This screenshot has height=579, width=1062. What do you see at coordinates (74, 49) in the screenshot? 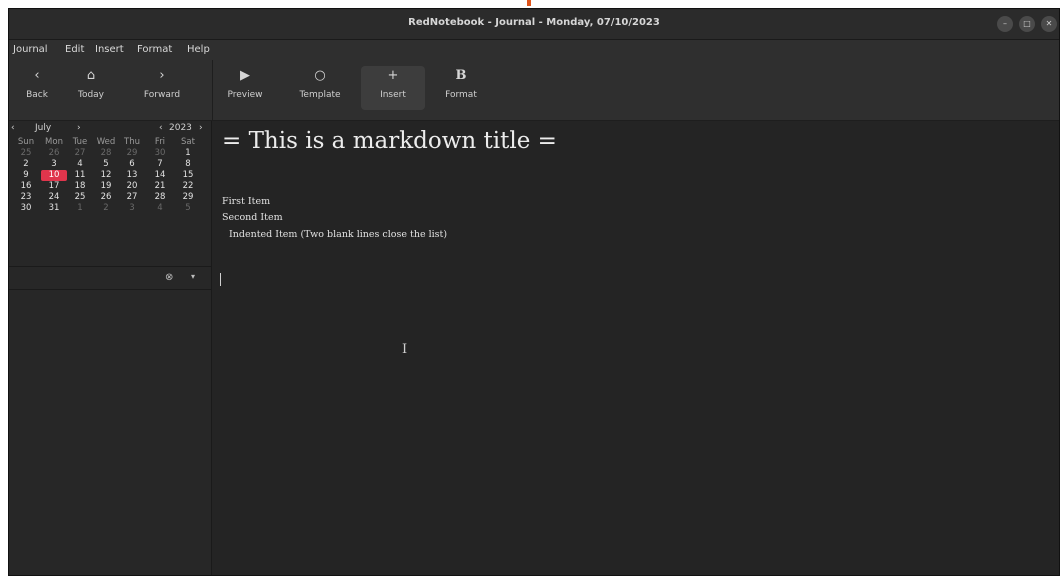
I see `menu-edit: Edit` at bounding box center [74, 49].